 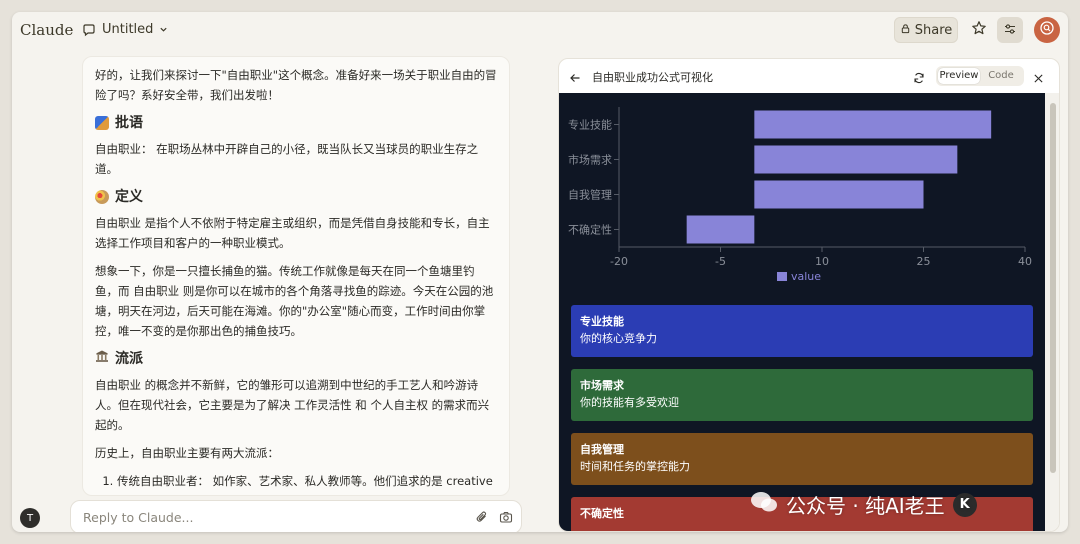 What do you see at coordinates (1053, 288) in the screenshot?
I see `scrollbar-thumb` at bounding box center [1053, 288].